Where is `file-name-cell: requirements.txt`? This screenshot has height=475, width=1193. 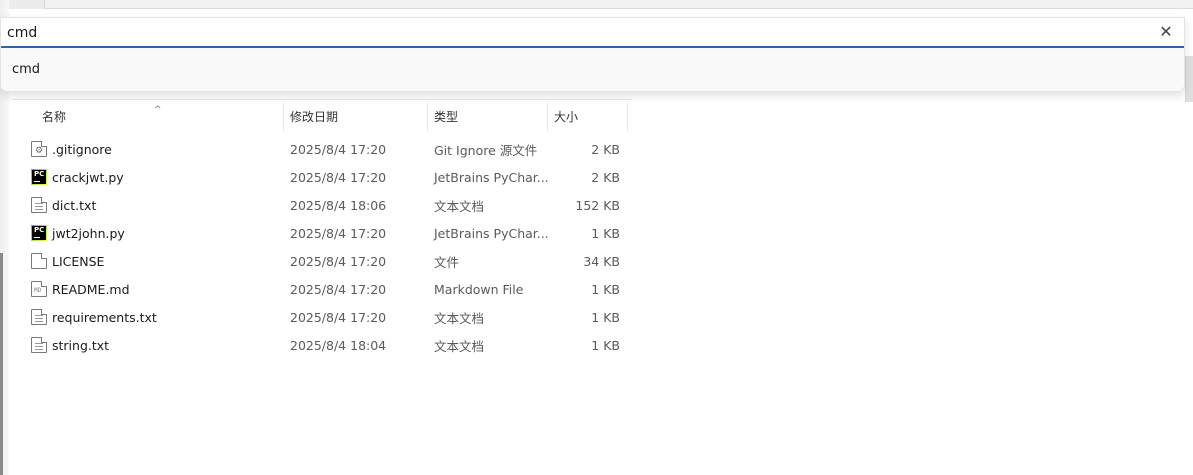
file-name-cell: requirements.txt is located at coordinates (147, 317).